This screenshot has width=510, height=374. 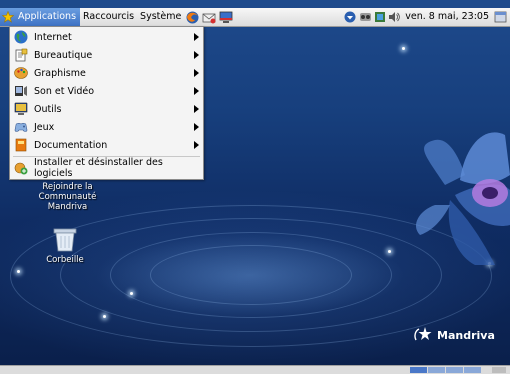 I want to click on systeme-menu-button: Système, so click(x=160, y=17).